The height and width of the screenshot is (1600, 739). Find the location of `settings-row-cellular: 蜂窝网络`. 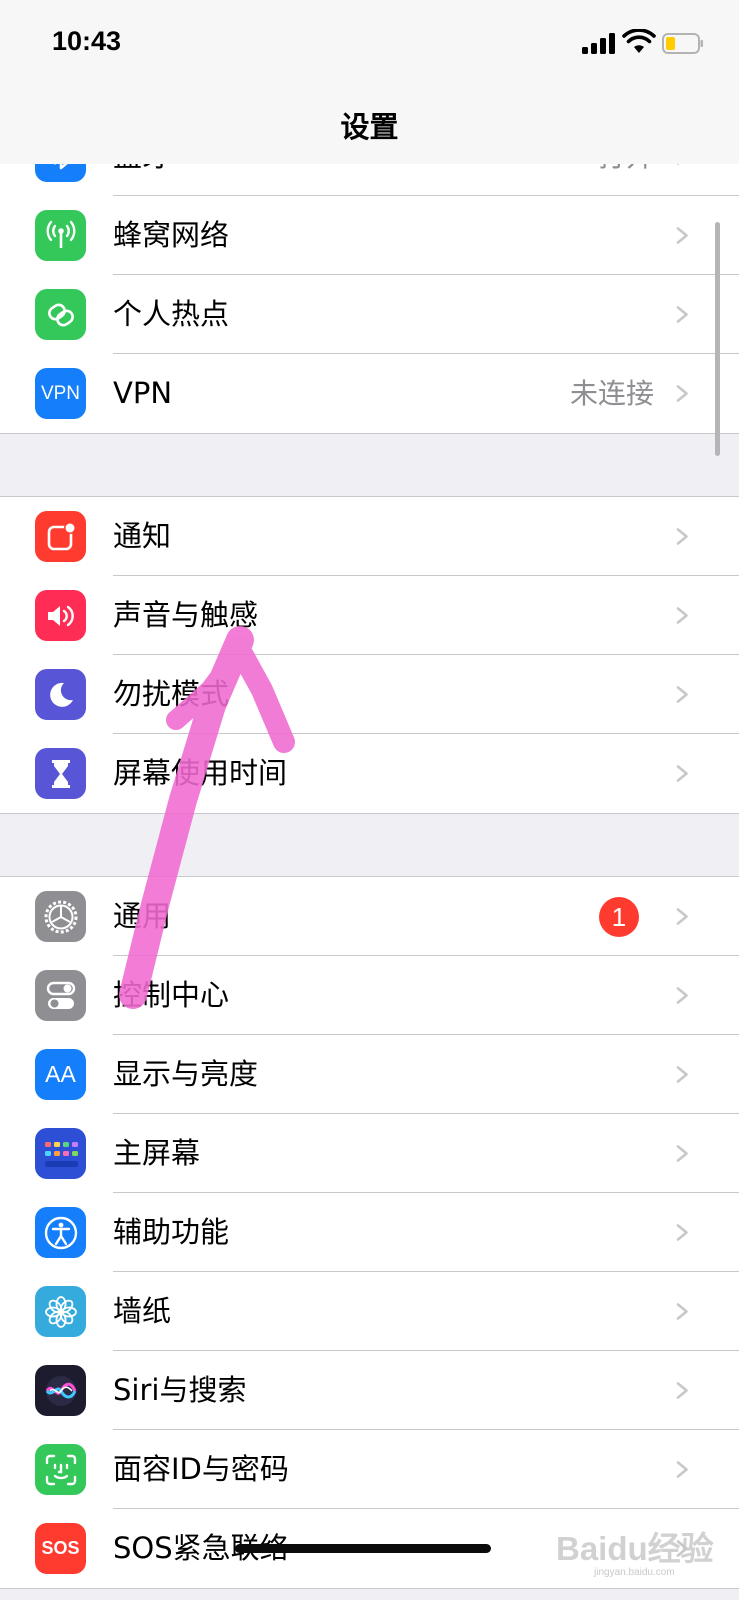

settings-row-cellular: 蜂窝网络 is located at coordinates (369, 235).